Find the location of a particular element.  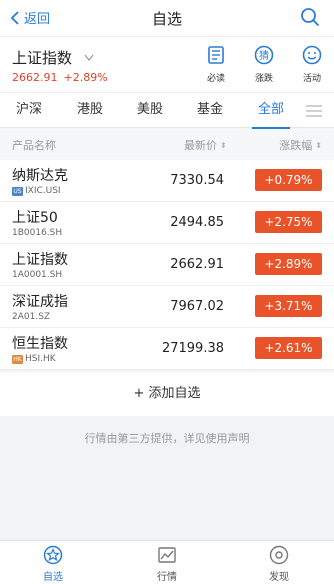

item-code: US IXIC.USI is located at coordinates (36, 191).